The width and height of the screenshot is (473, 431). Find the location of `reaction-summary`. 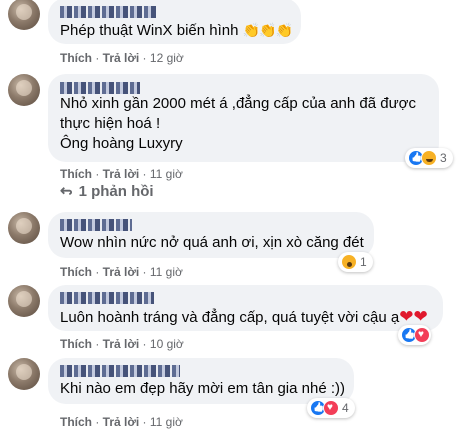

reaction-summary is located at coordinates (414, 335).